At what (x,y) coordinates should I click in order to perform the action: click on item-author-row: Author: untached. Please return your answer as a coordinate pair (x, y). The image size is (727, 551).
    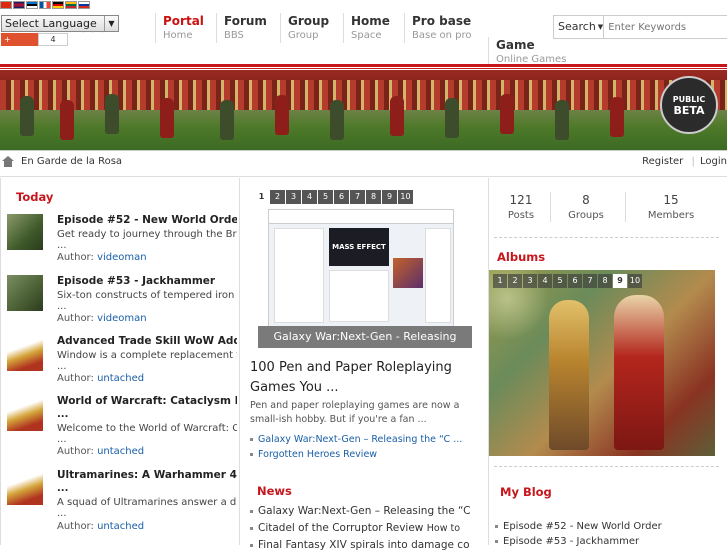
    Looking at the image, I should click on (100, 451).